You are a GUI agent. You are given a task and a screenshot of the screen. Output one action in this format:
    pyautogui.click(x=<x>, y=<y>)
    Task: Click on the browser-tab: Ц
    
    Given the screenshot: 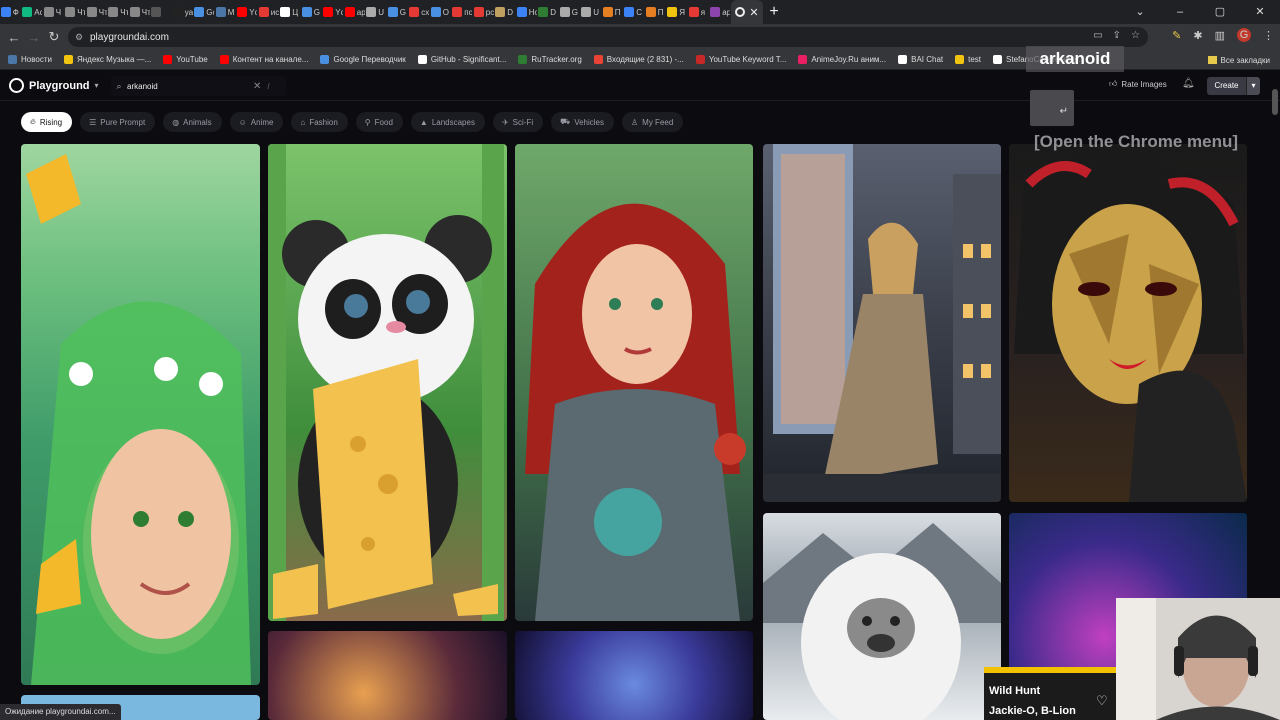 What is the action you would take?
    pyautogui.click(x=291, y=12)
    